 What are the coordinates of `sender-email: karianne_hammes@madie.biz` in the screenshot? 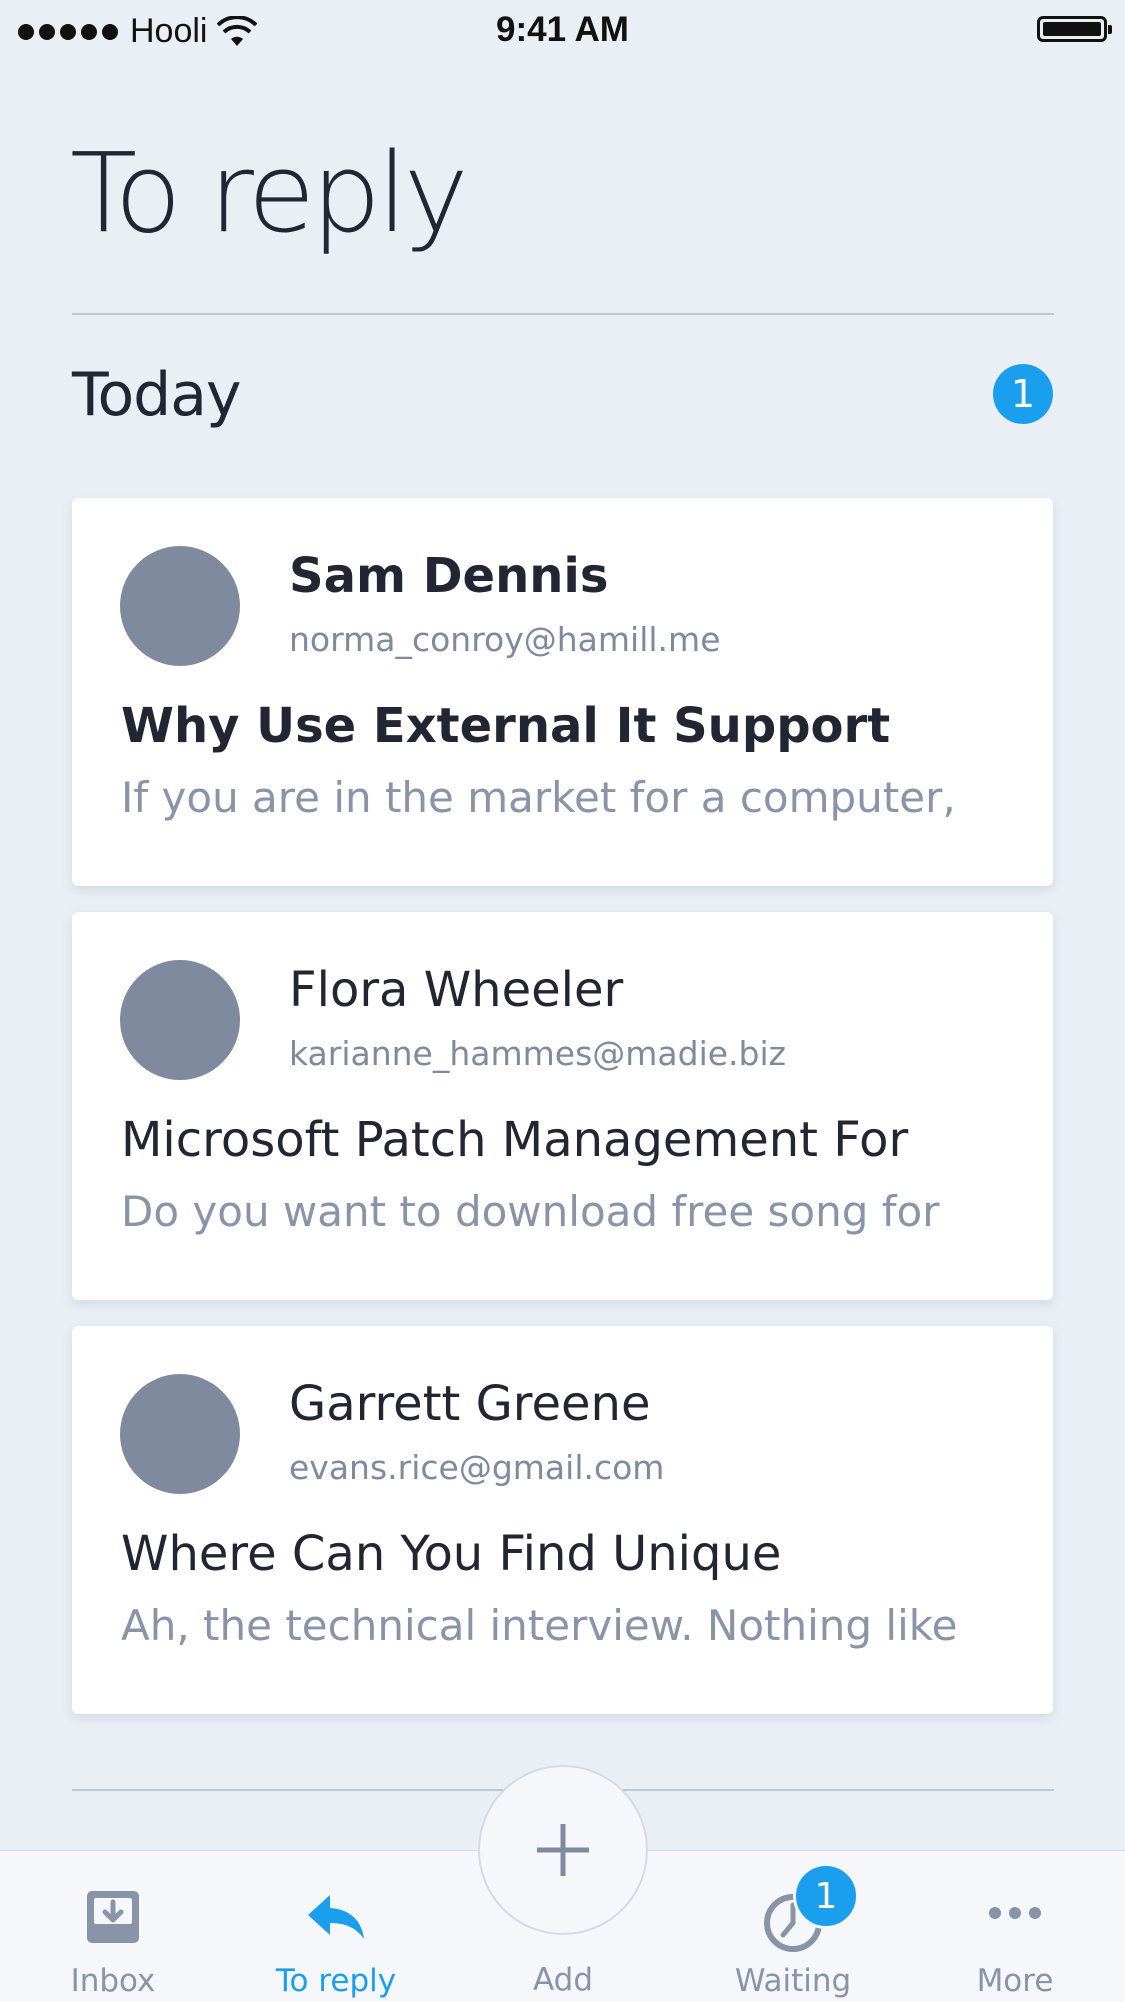 It's located at (537, 1053).